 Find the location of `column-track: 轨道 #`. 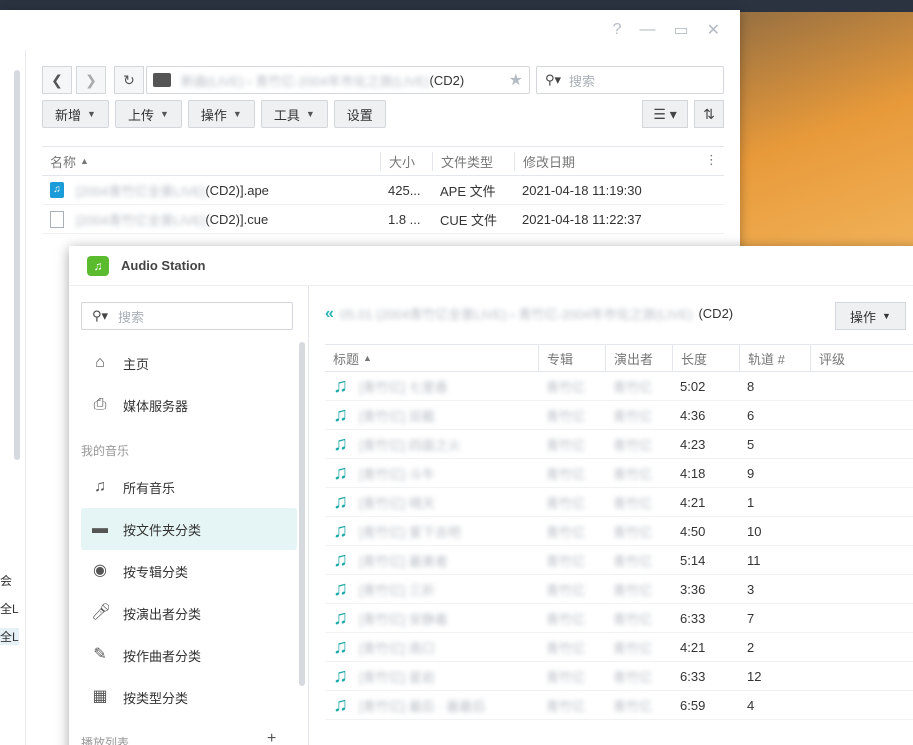

column-track: 轨道 # is located at coordinates (774, 358).